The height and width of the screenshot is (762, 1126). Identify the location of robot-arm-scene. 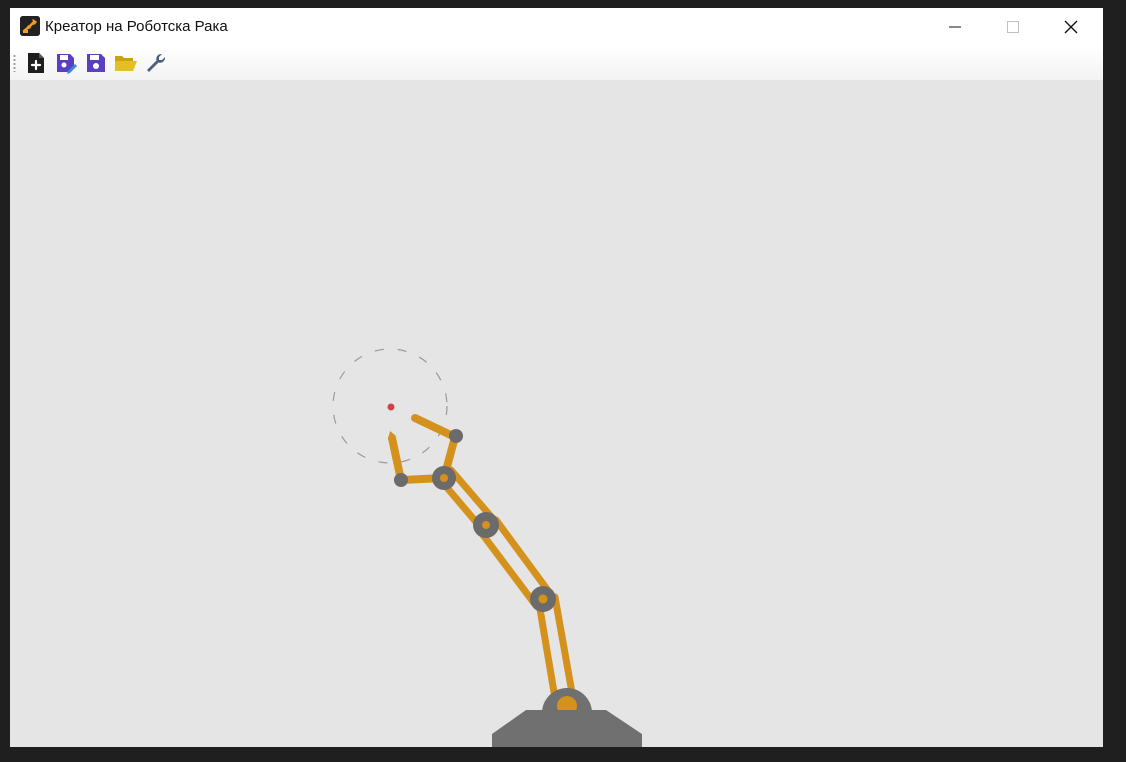
(487, 547).